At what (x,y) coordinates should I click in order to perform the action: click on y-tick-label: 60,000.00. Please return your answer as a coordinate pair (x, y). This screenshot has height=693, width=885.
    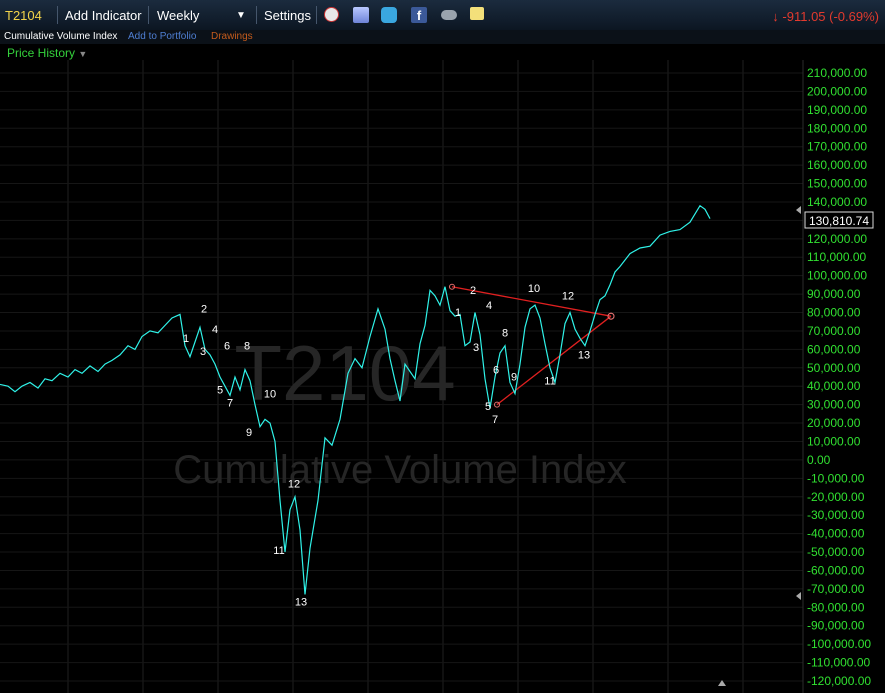
    Looking at the image, I should click on (834, 349).